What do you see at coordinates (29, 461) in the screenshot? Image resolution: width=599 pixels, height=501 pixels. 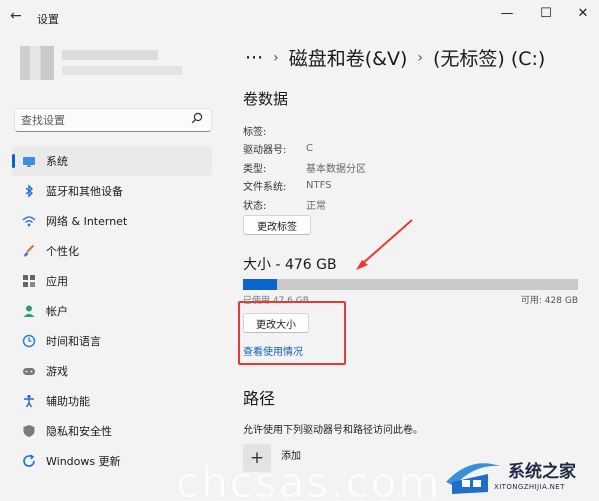 I see `update-icon` at bounding box center [29, 461].